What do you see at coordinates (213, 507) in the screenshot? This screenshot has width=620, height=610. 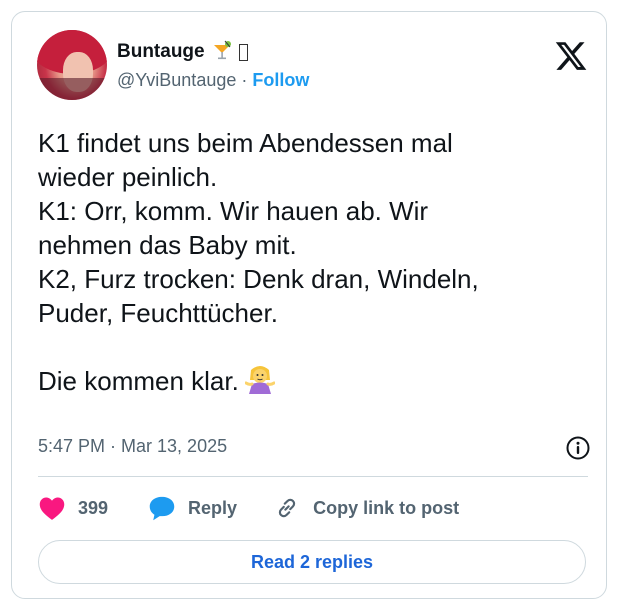 I see `reply-label: Reply` at bounding box center [213, 507].